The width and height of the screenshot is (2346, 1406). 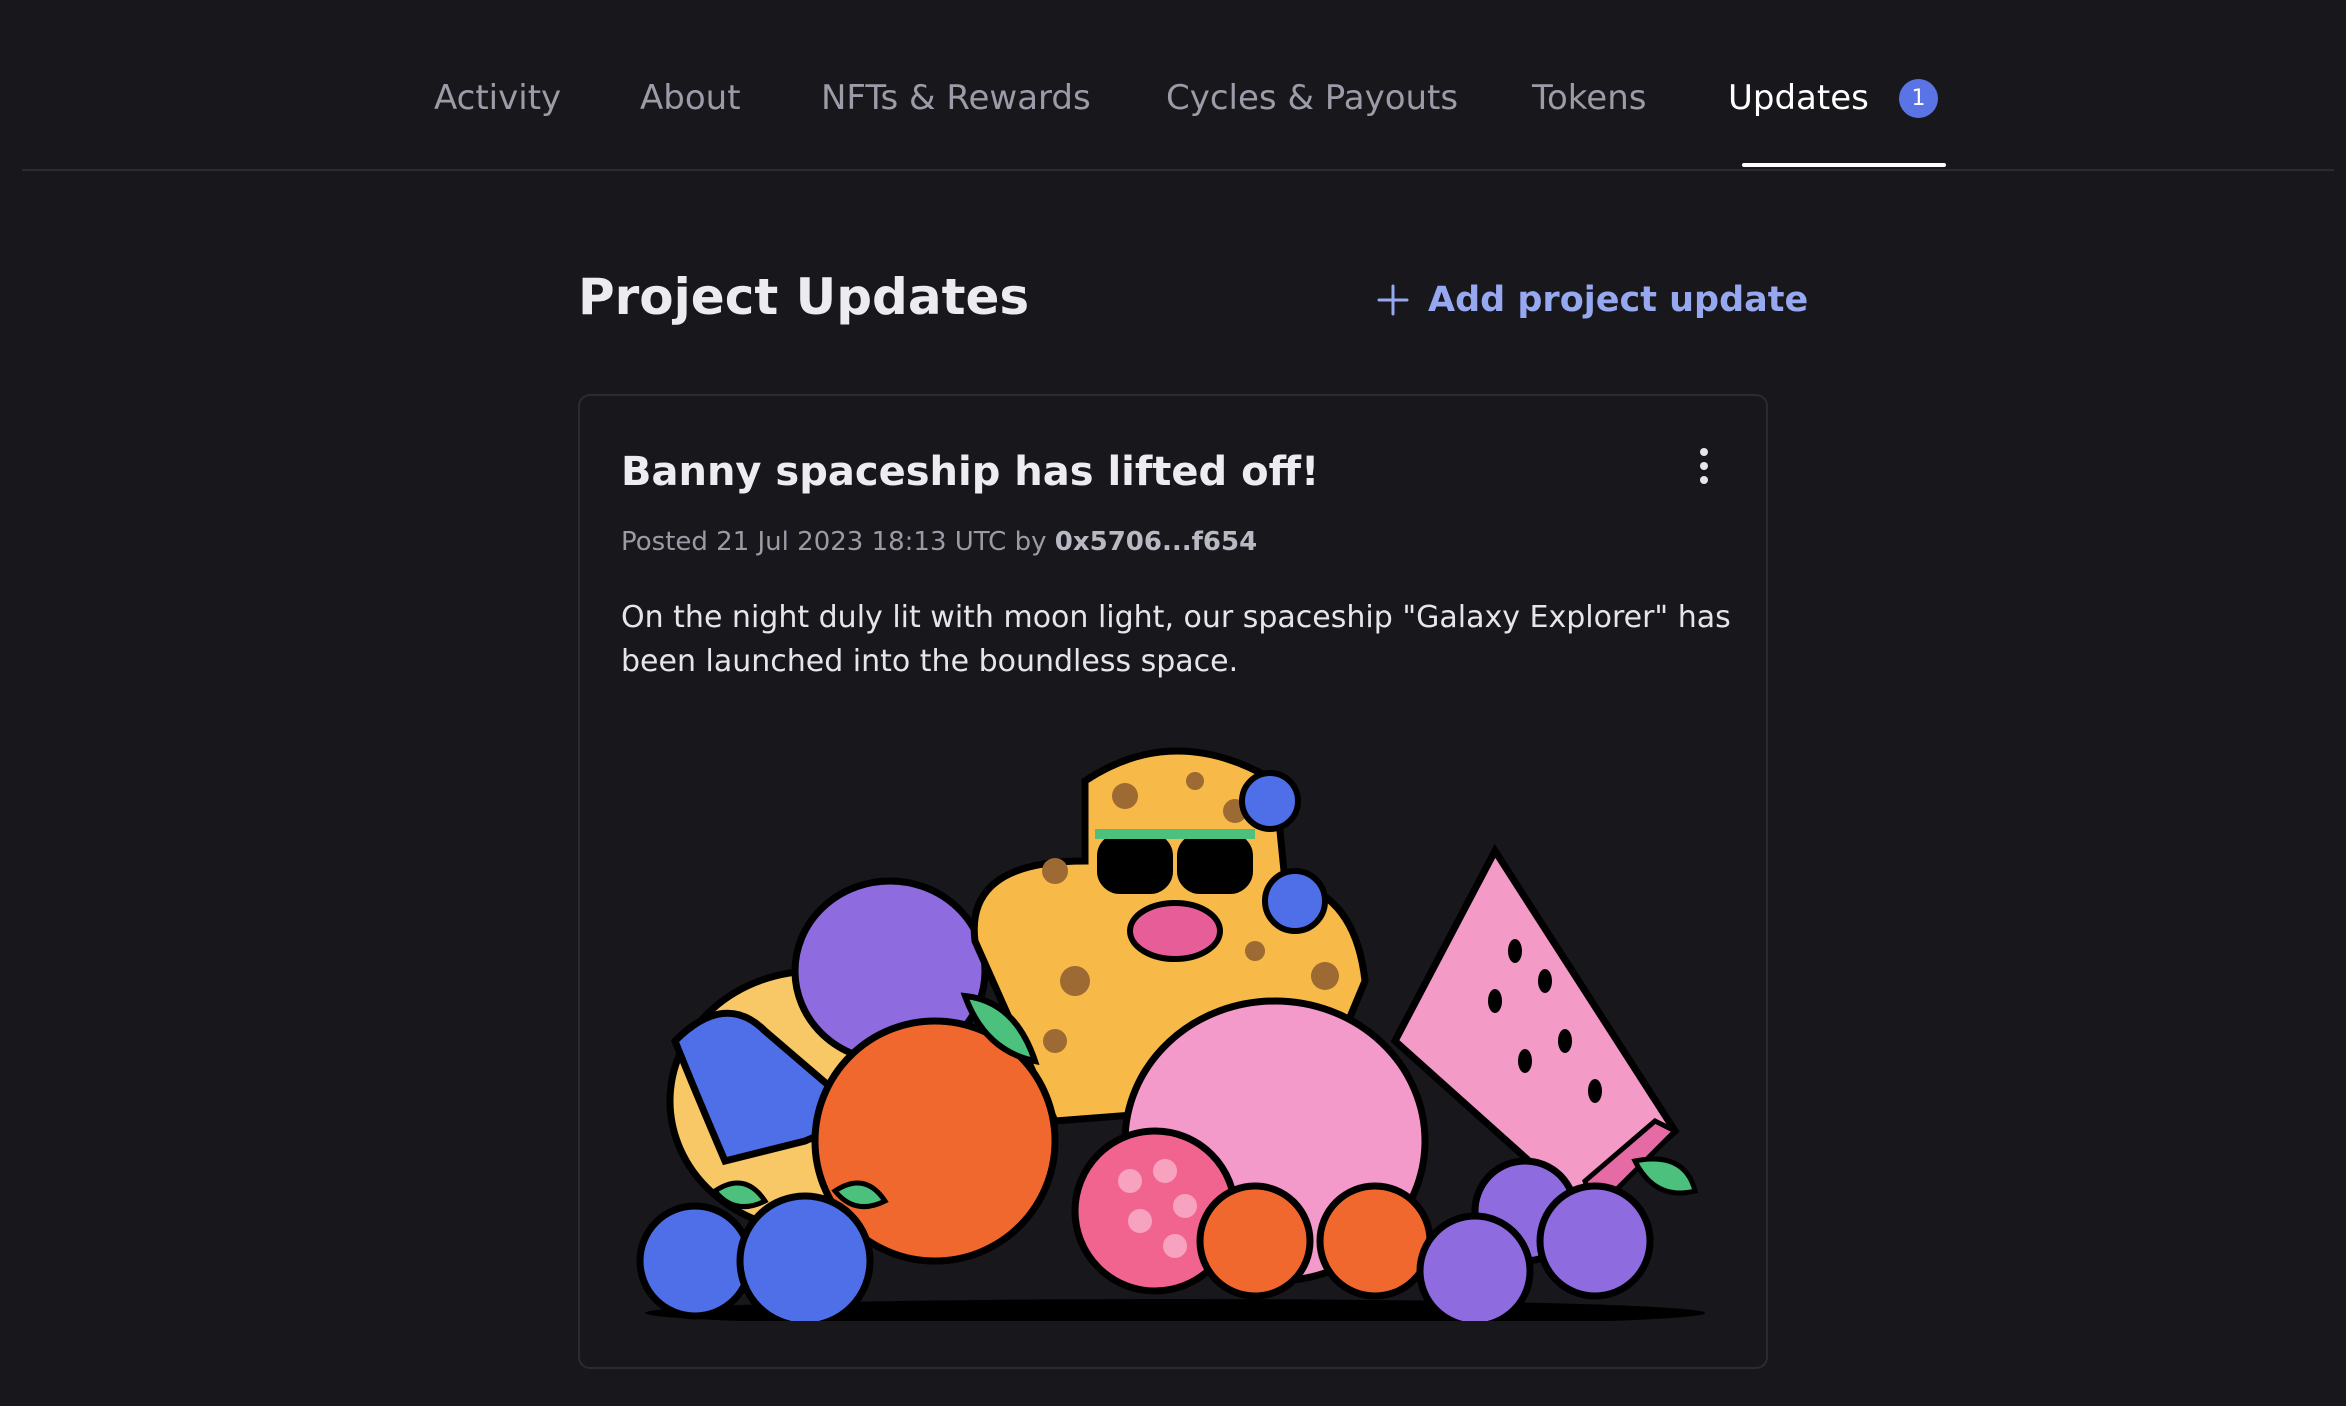 What do you see at coordinates (1618, 300) in the screenshot?
I see `add-project-update-label: Add project update` at bounding box center [1618, 300].